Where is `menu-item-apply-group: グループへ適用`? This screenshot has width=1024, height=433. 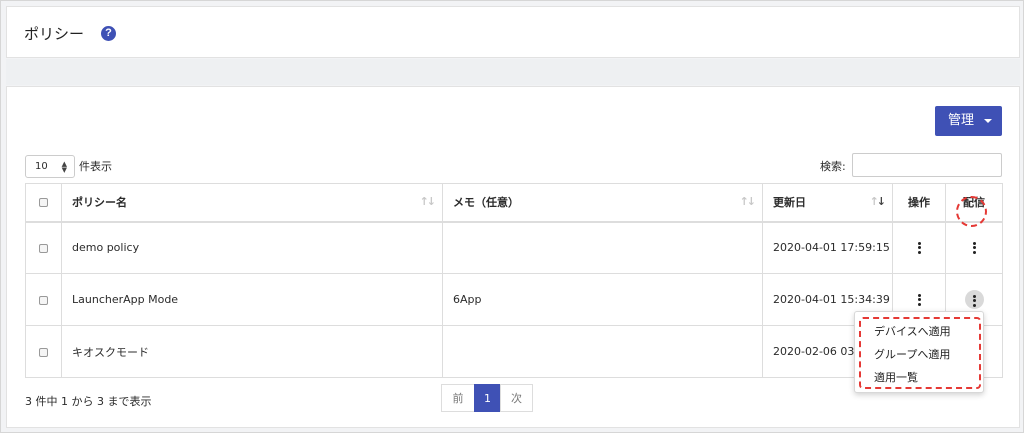 menu-item-apply-group: グループへ適用 is located at coordinates (912, 354).